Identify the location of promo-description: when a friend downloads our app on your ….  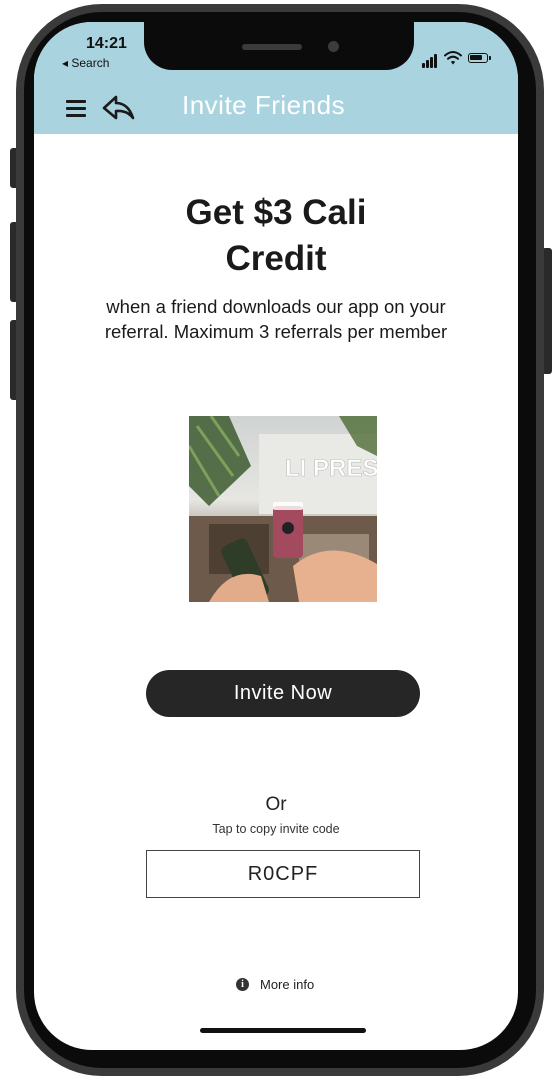
(276, 319).